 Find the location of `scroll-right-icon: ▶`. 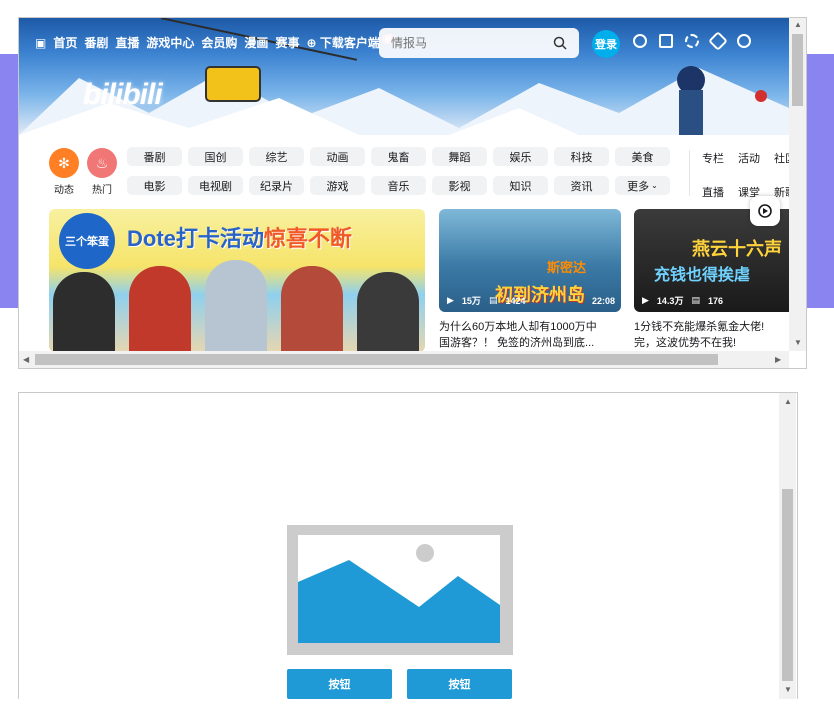

scroll-right-icon: ▶ is located at coordinates (778, 359).